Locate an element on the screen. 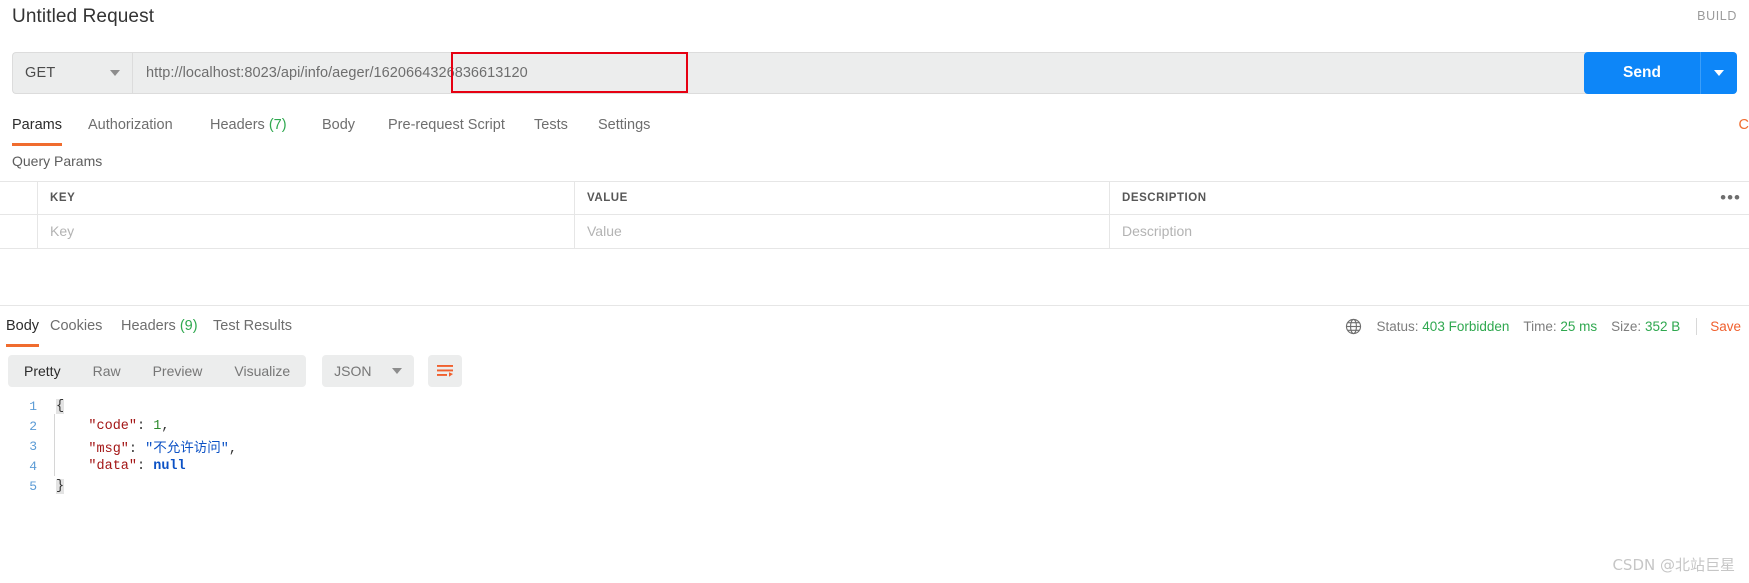  row-checkbox-cell is located at coordinates (19, 231).